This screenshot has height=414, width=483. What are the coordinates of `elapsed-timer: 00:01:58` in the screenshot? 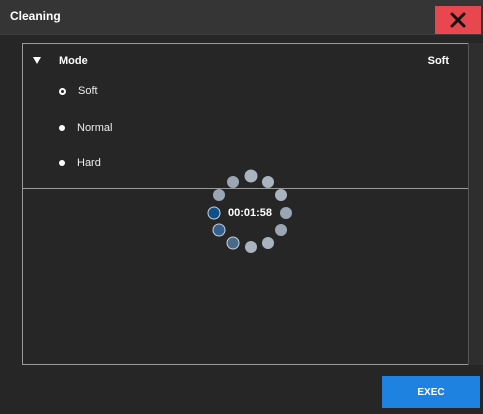 It's located at (250, 213).